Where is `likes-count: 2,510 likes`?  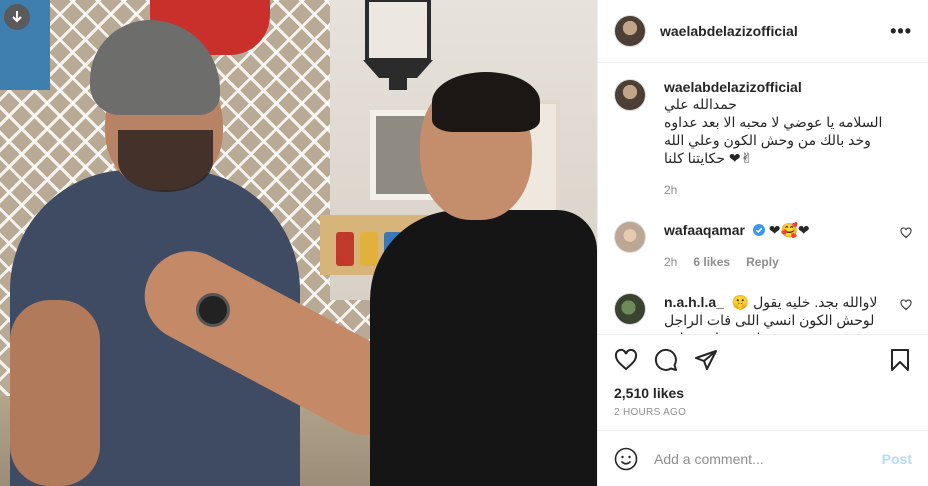 likes-count: 2,510 likes is located at coordinates (763, 393).